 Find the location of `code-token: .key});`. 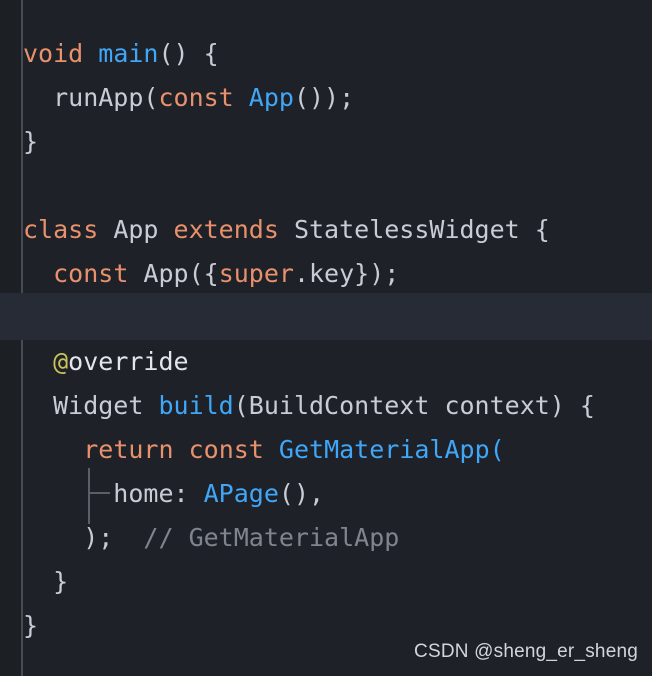

code-token: .key}); is located at coordinates (346, 273).